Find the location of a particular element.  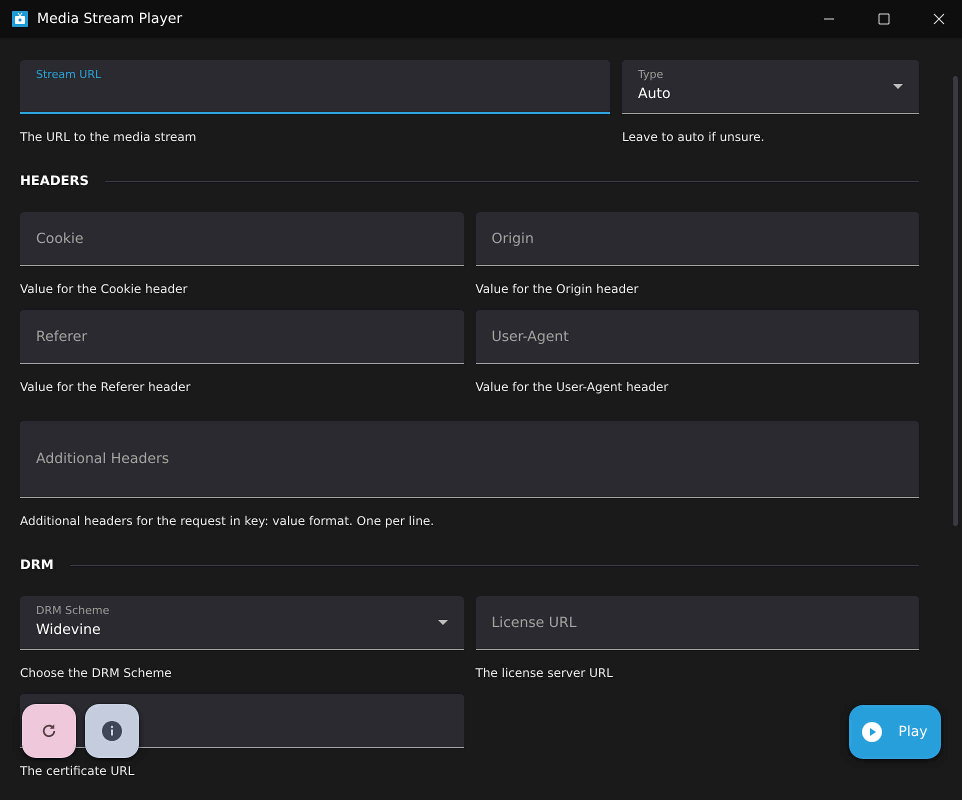

close-icon is located at coordinates (939, 19).